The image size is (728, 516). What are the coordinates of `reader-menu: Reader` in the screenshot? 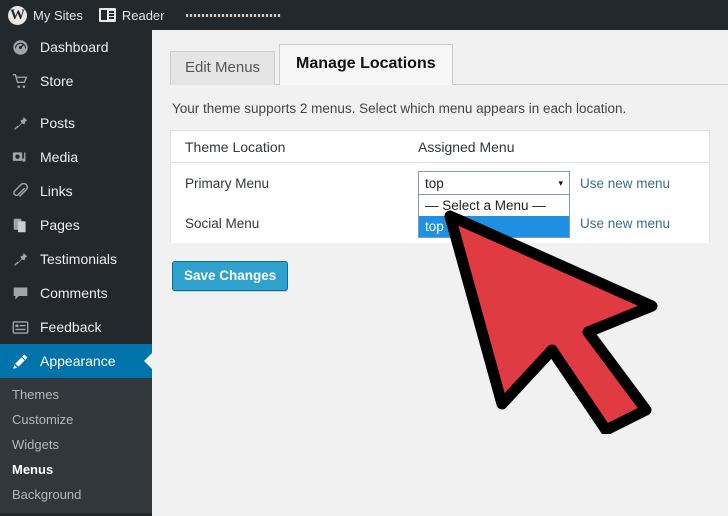 It's located at (132, 15).